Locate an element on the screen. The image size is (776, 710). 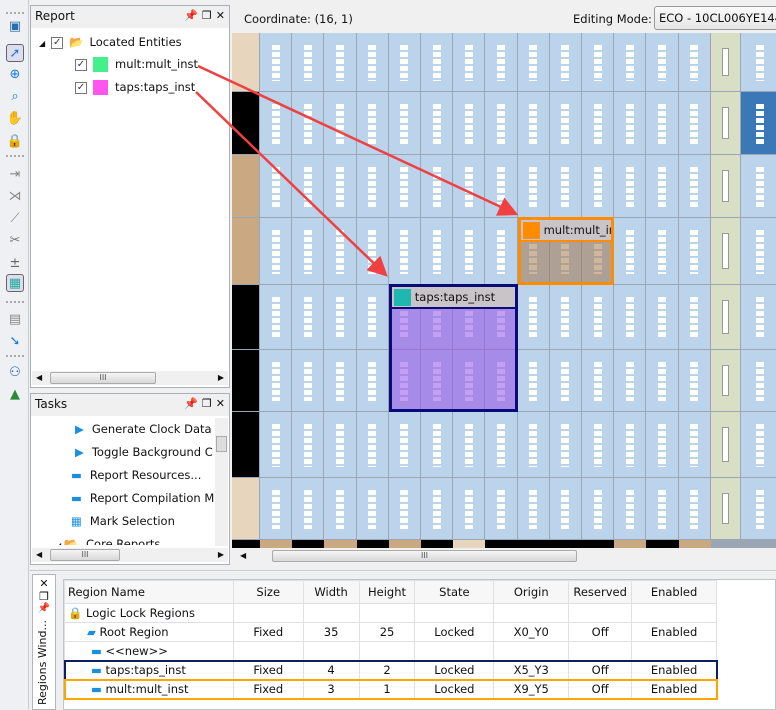
annotation-arrows is located at coordinates (357, 170).